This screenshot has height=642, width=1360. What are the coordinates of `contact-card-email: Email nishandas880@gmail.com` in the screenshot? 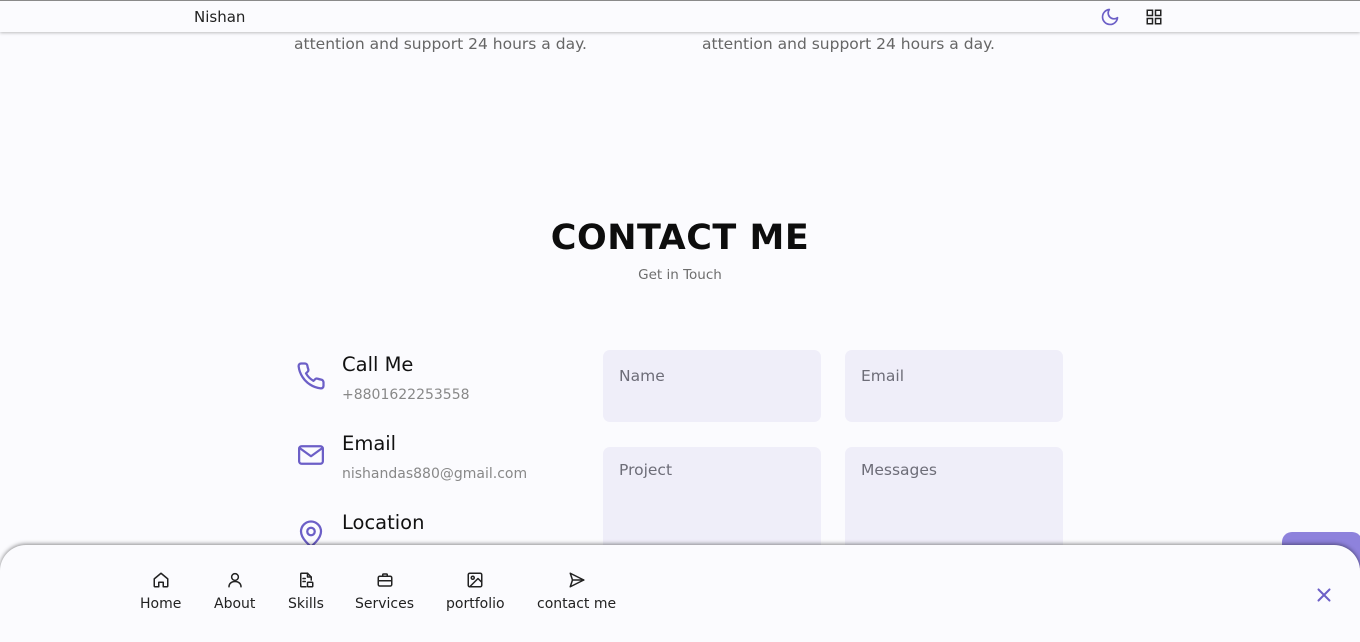 It's located at (436, 463).